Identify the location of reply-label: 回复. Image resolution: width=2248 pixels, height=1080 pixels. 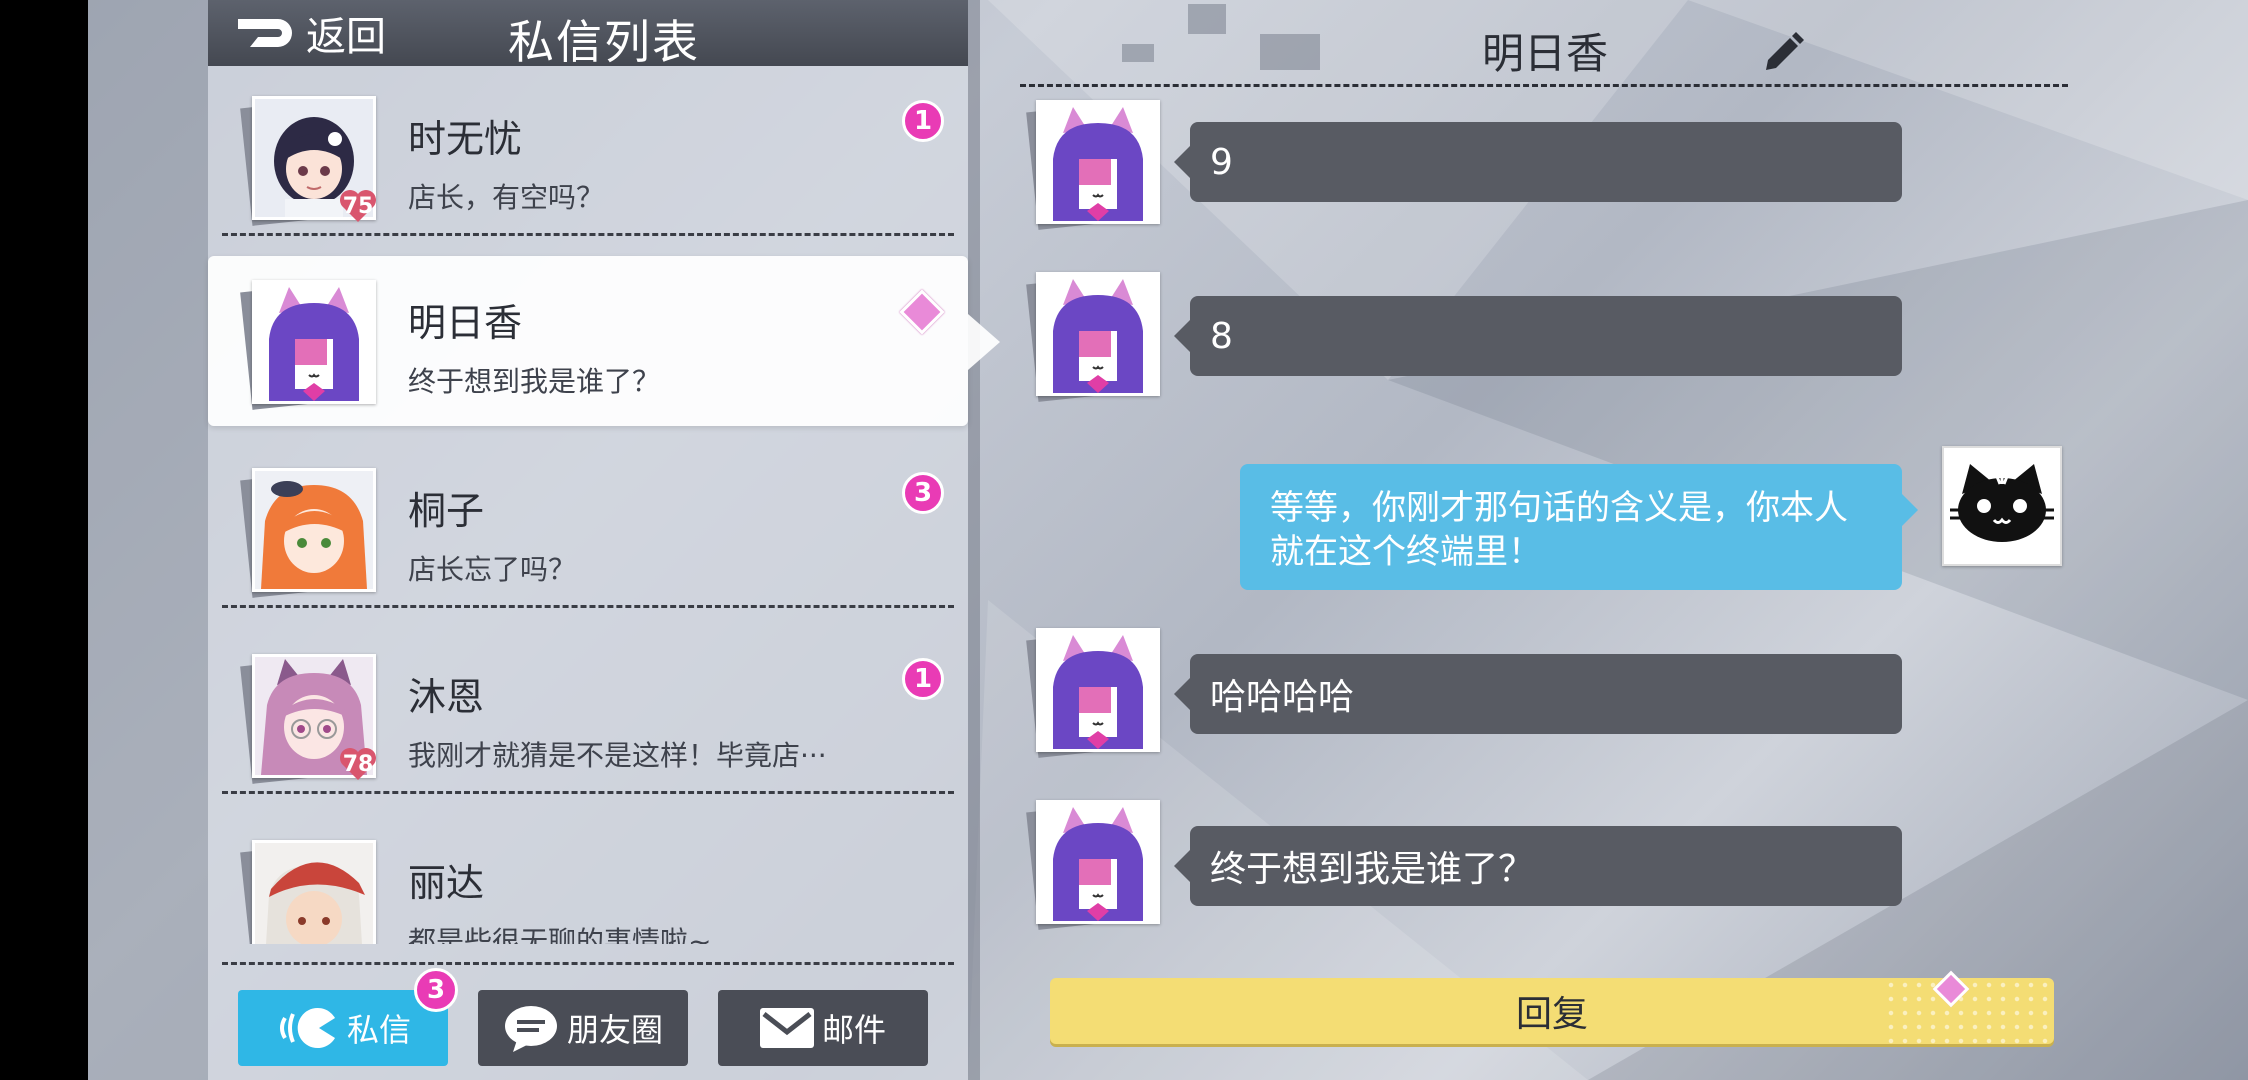
(1551, 1014).